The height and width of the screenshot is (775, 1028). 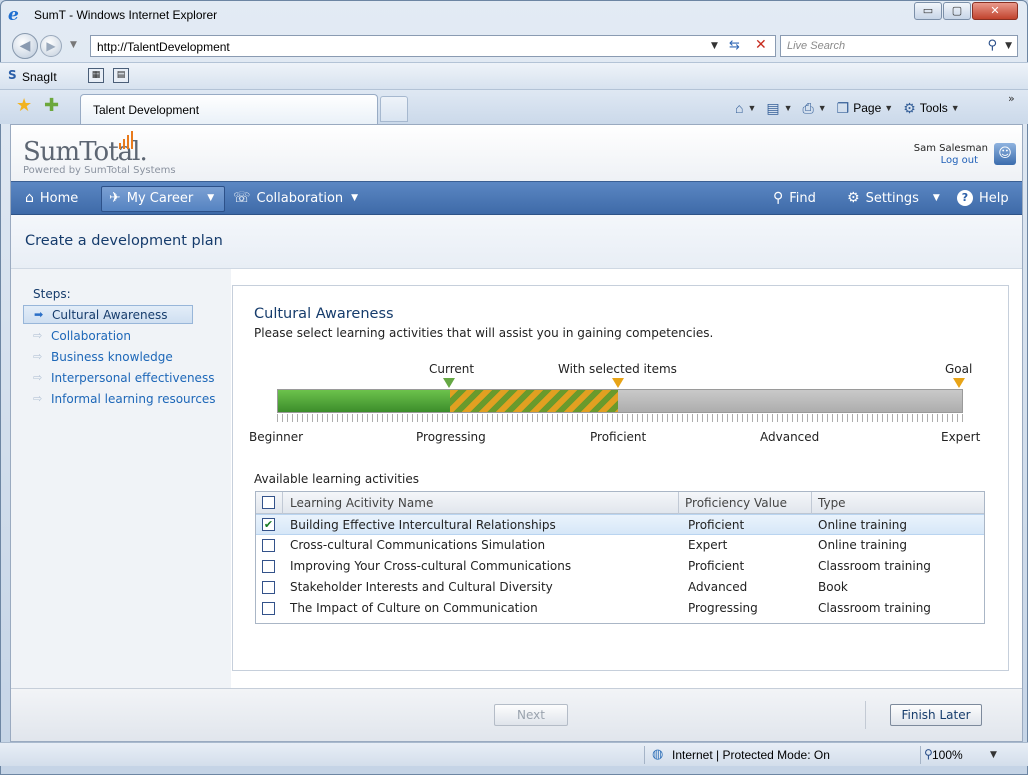 What do you see at coordinates (794, 198) in the screenshot?
I see `nav-find: ⚲ Find` at bounding box center [794, 198].